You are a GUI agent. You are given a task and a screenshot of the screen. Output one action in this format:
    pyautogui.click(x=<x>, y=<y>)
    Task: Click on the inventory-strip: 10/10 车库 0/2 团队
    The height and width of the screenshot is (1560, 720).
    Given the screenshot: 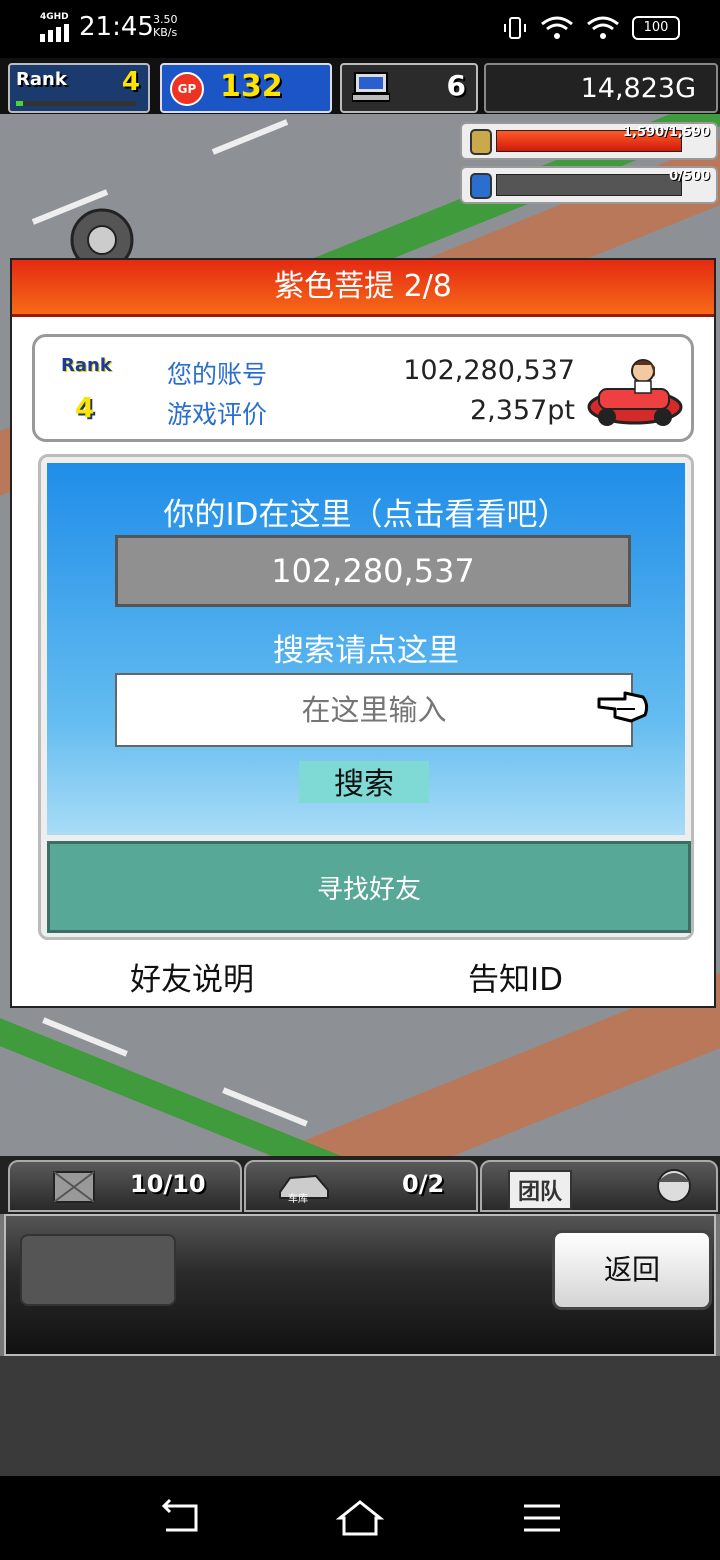 What is the action you would take?
    pyautogui.click(x=360, y=1185)
    